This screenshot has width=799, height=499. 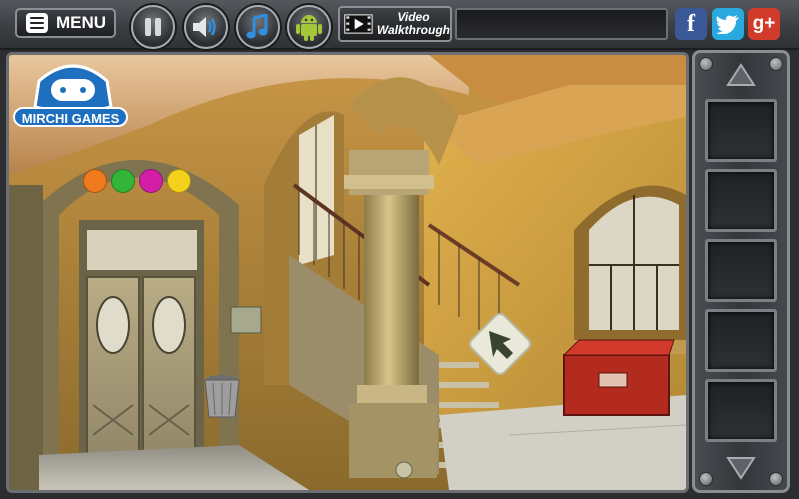 I want to click on left-door-hotspot, so click(x=141, y=347).